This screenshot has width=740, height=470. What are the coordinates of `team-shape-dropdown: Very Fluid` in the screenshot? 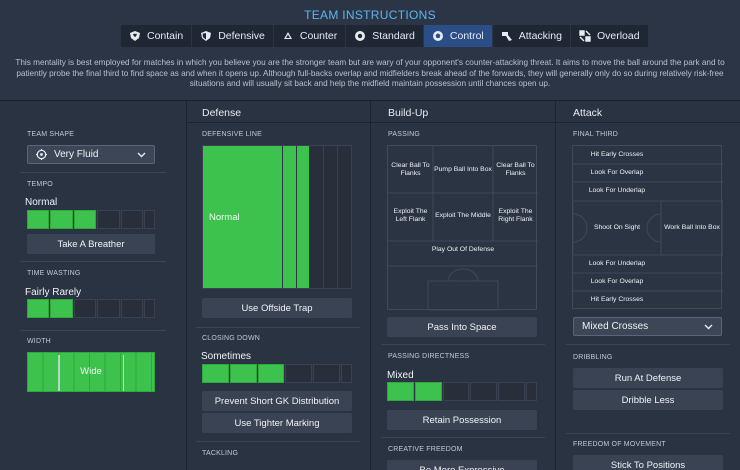 It's located at (91, 154).